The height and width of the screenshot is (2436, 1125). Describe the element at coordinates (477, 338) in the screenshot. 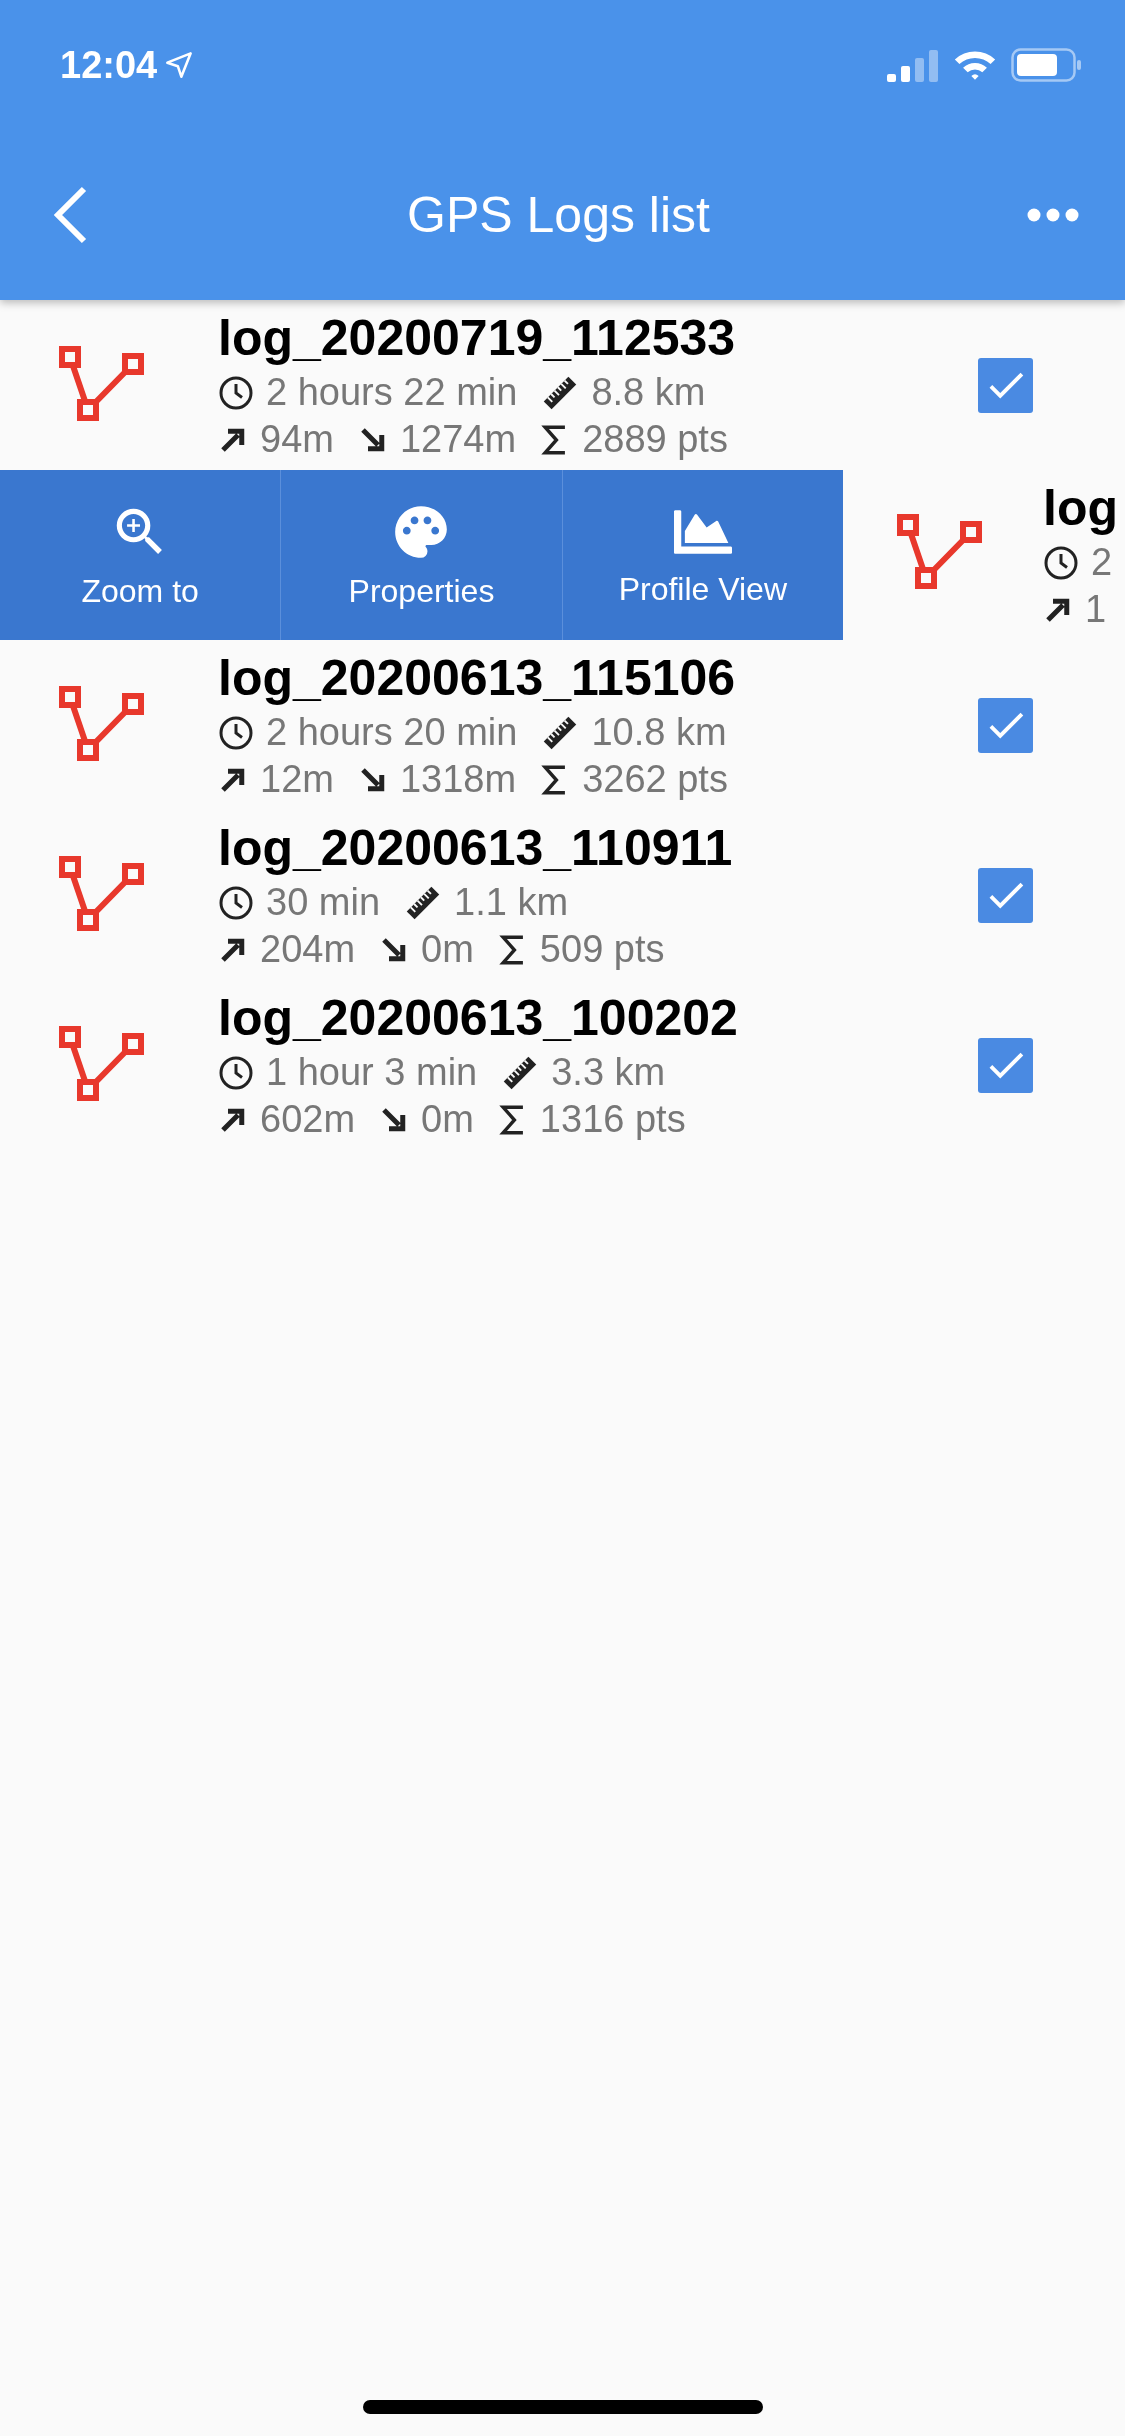

I see `log-name: log_20200719_112533` at that location.